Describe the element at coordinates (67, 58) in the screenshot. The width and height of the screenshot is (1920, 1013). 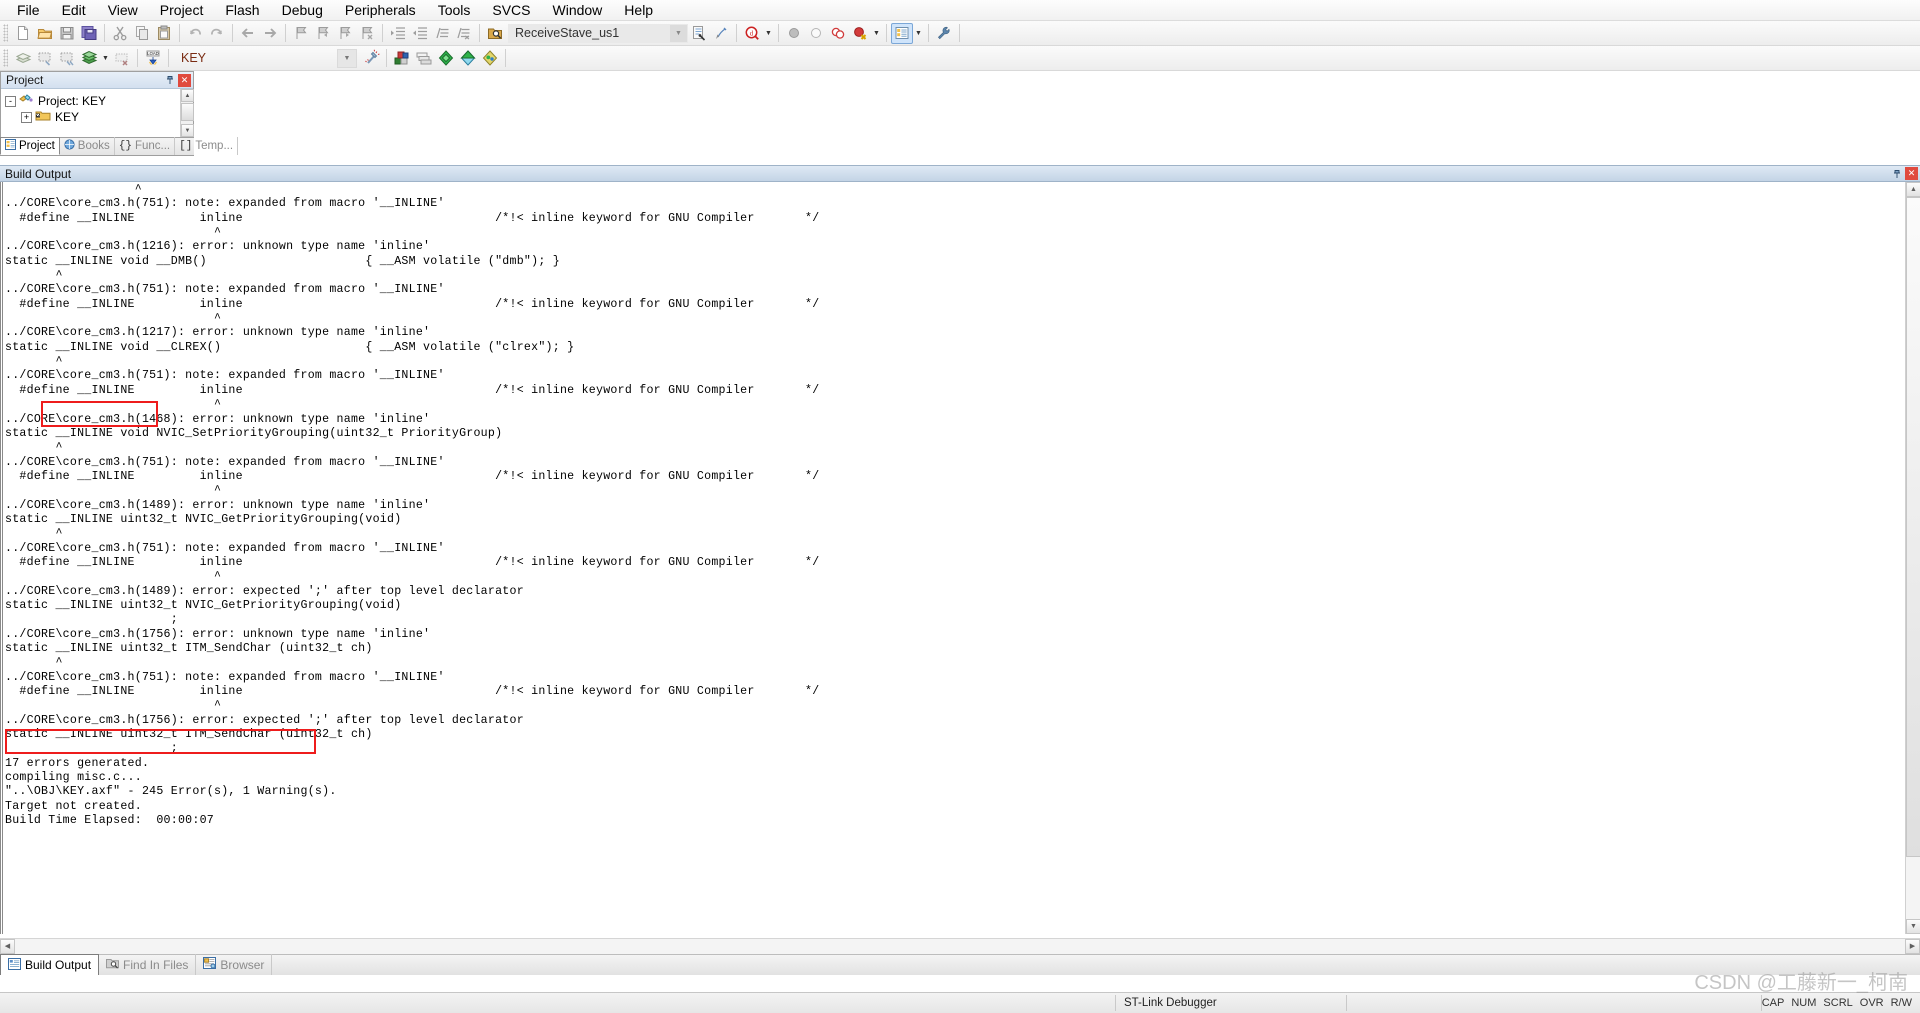
I see `rebuild-all-icon` at that location.